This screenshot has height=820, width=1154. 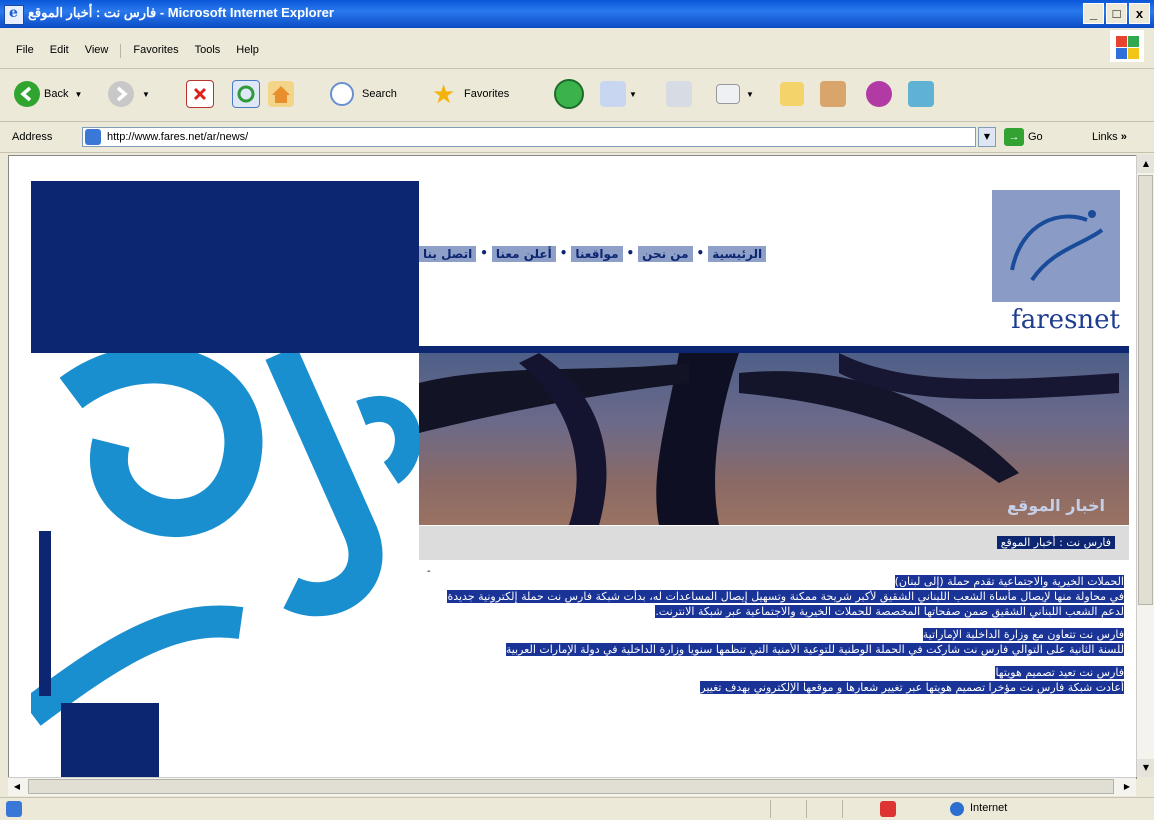 I want to click on favorites-button: ★ Favorites, so click(x=470, y=94).